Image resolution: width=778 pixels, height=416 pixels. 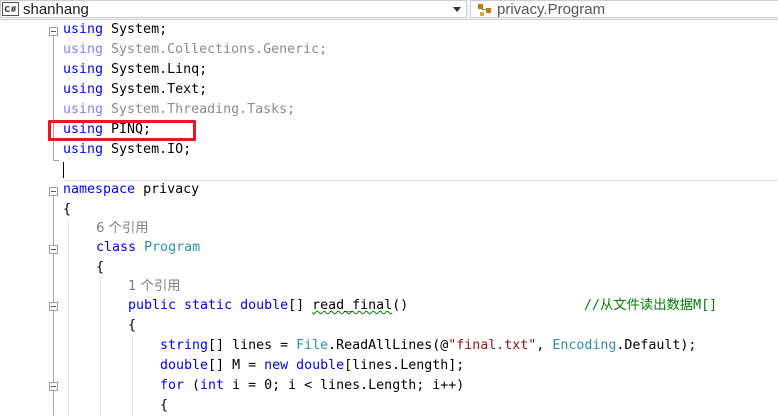 What do you see at coordinates (155, 89) in the screenshot?
I see `namespace-ref: System.Text;` at bounding box center [155, 89].